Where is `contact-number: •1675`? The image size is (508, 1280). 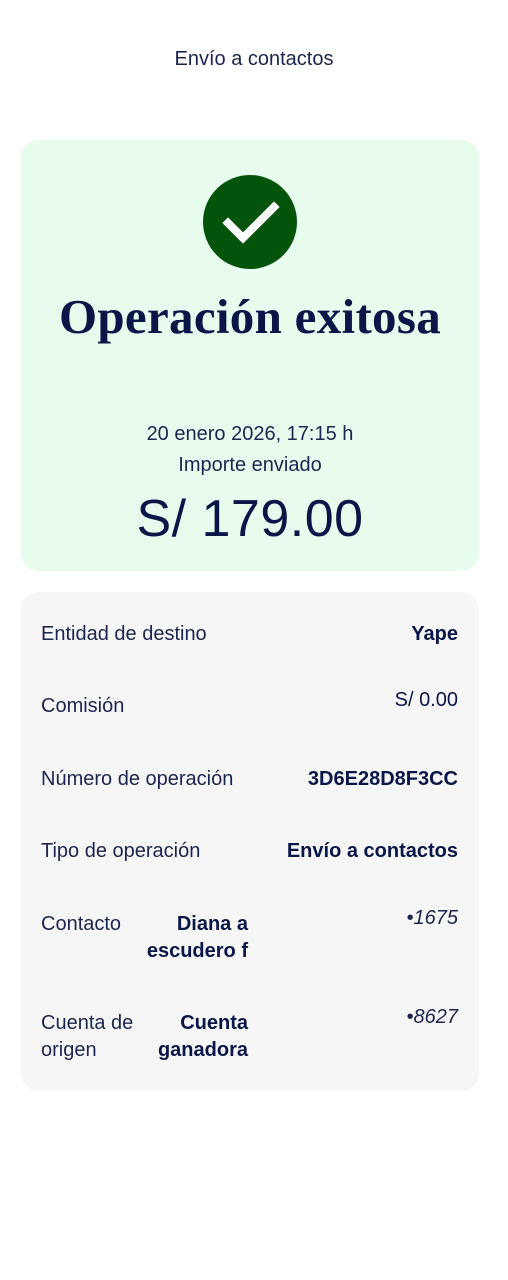 contact-number: •1675 is located at coordinates (432, 918).